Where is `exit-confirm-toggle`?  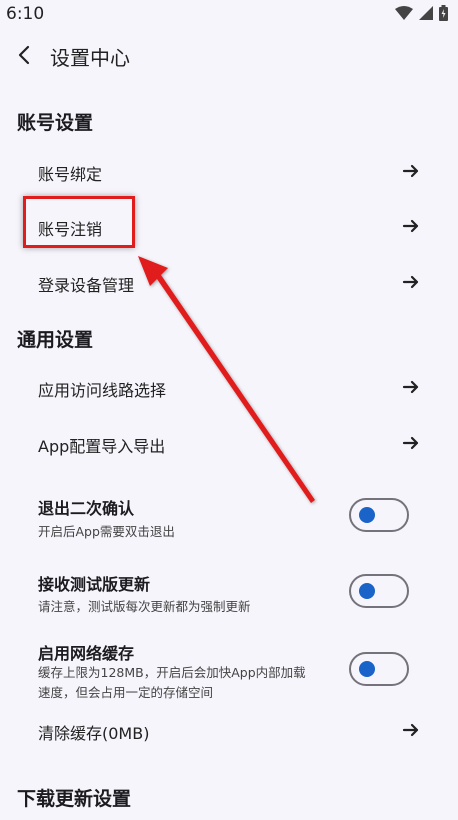 exit-confirm-toggle is located at coordinates (379, 515).